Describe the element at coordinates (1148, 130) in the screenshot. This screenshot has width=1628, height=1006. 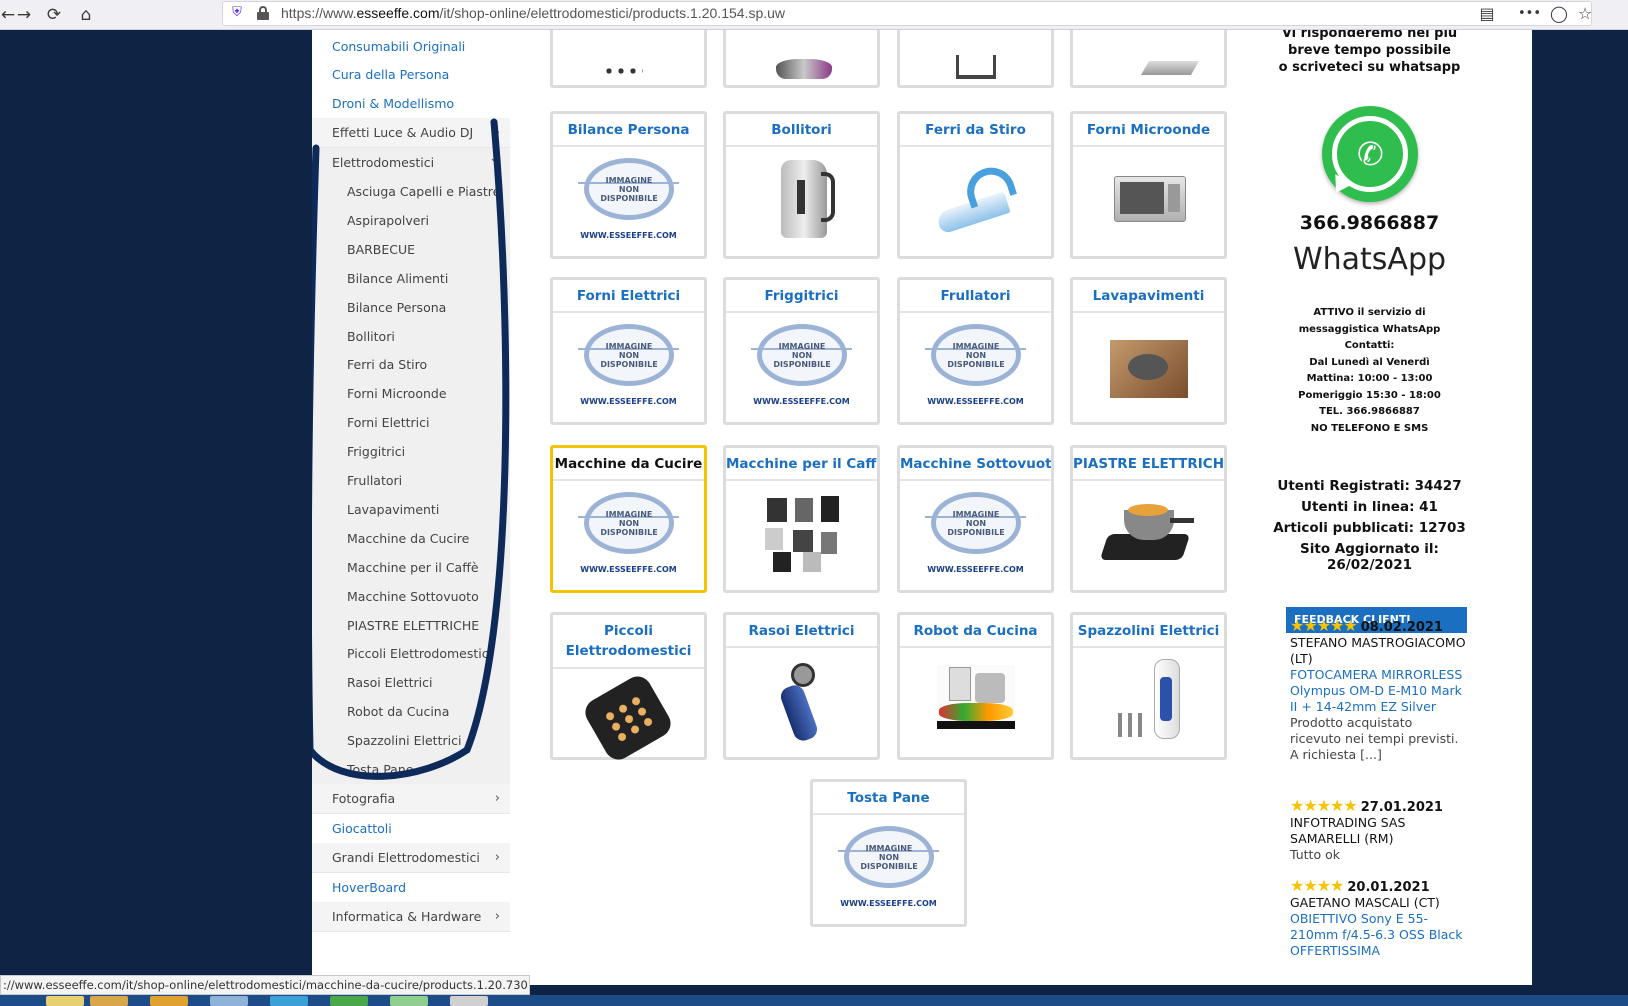
I see `product-category-title: Forni Microonde` at that location.